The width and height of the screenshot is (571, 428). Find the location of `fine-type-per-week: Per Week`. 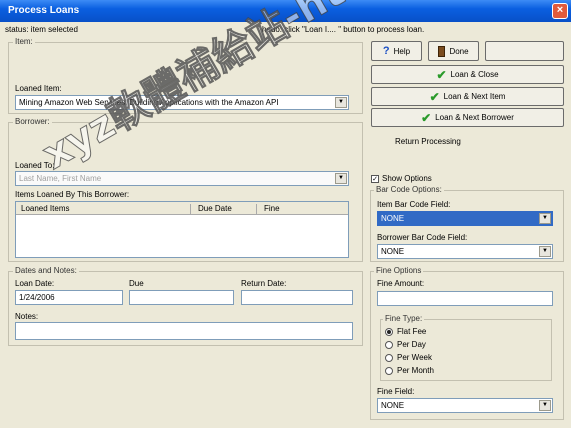

fine-type-per-week: Per Week is located at coordinates (408, 357).